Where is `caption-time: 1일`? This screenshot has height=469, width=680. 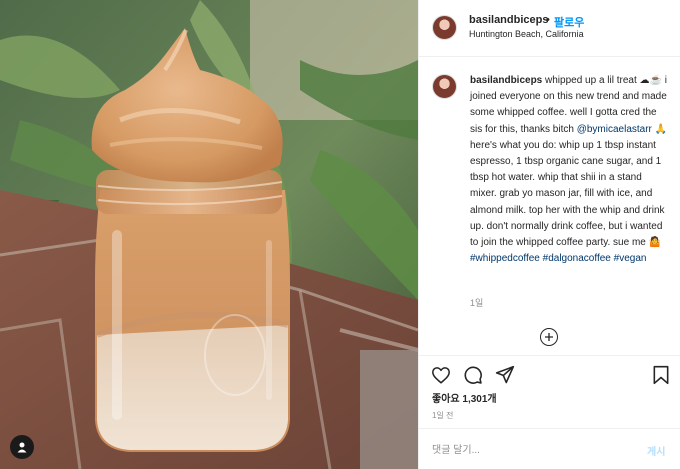
caption-time: 1일 is located at coordinates (477, 303).